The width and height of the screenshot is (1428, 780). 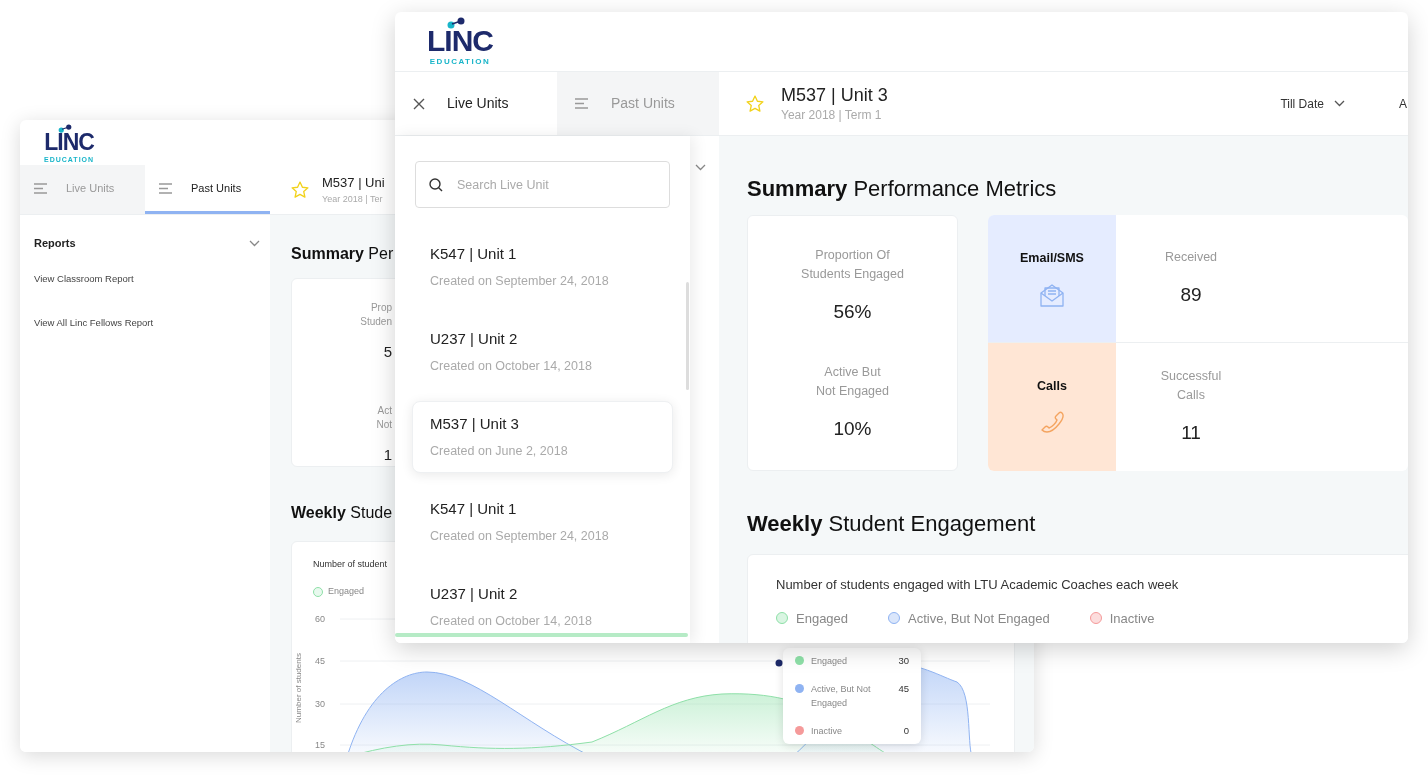 What do you see at coordinates (827, 731) in the screenshot?
I see `series-label: Inactive` at bounding box center [827, 731].